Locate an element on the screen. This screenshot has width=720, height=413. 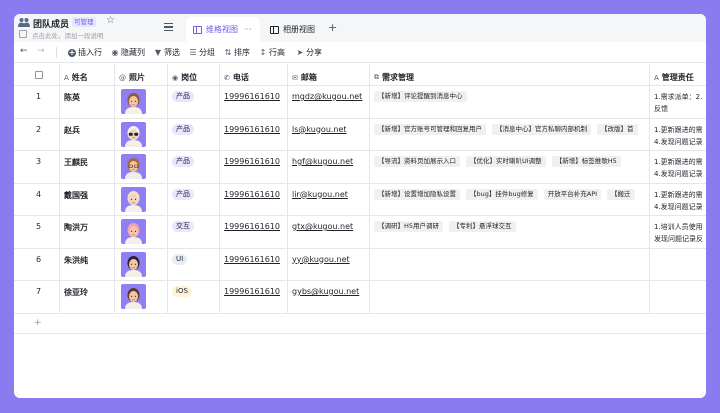
add-row-icon: + is located at coordinates (38, 323).